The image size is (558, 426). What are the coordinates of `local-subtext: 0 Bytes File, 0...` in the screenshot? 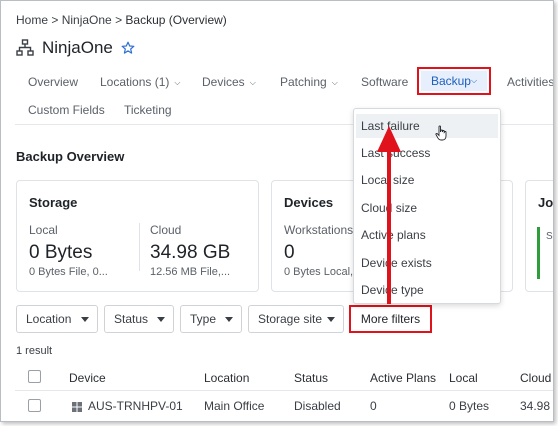 It's located at (68, 272).